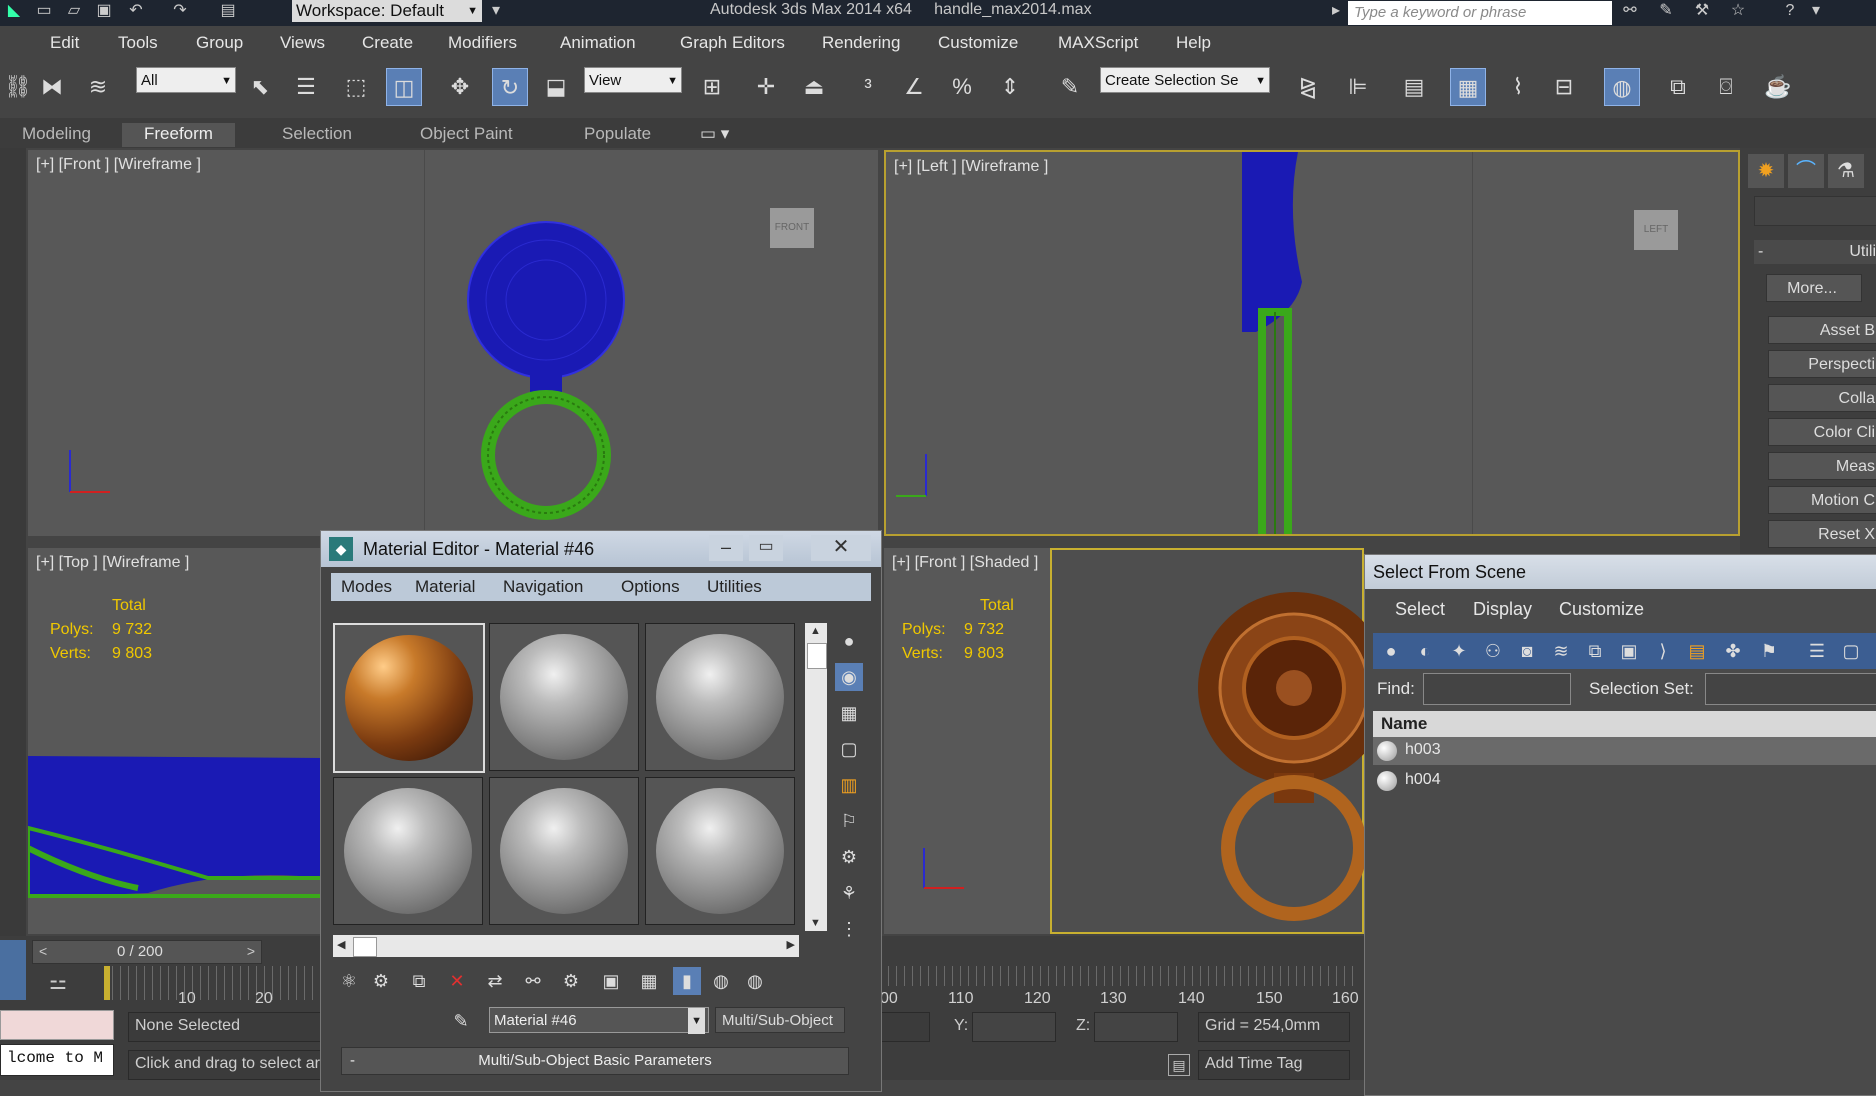 Image resolution: width=1876 pixels, height=1096 pixels. Describe the element at coordinates (726, 548) in the screenshot. I see `minimize-button: –` at that location.